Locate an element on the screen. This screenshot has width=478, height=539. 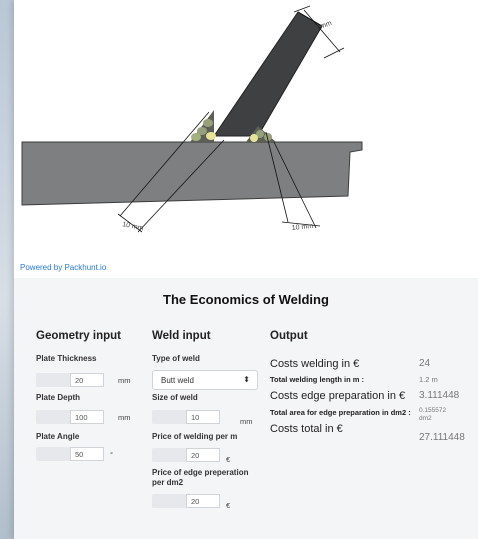
plate-thickness-input is located at coordinates (87, 380).